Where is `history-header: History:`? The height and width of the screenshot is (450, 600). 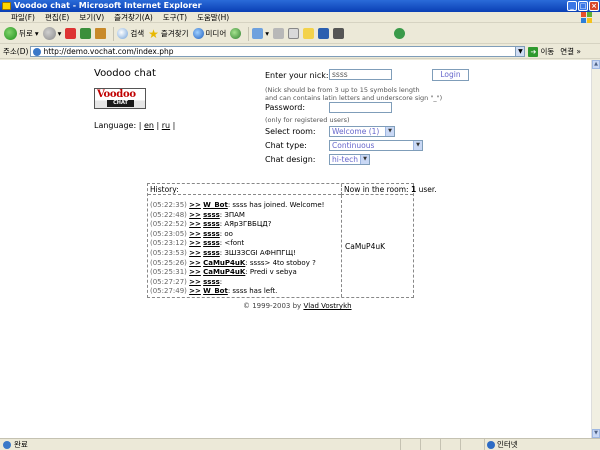
history-header: History: is located at coordinates (244, 189).